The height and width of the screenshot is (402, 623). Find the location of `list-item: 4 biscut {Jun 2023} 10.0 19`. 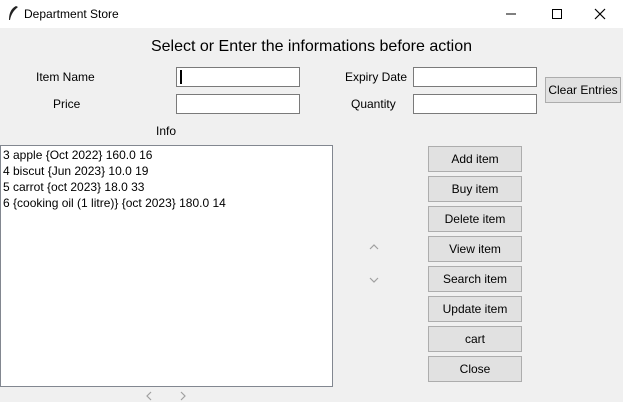

list-item: 4 biscut {Jun 2023} 10.0 19 is located at coordinates (166, 171).